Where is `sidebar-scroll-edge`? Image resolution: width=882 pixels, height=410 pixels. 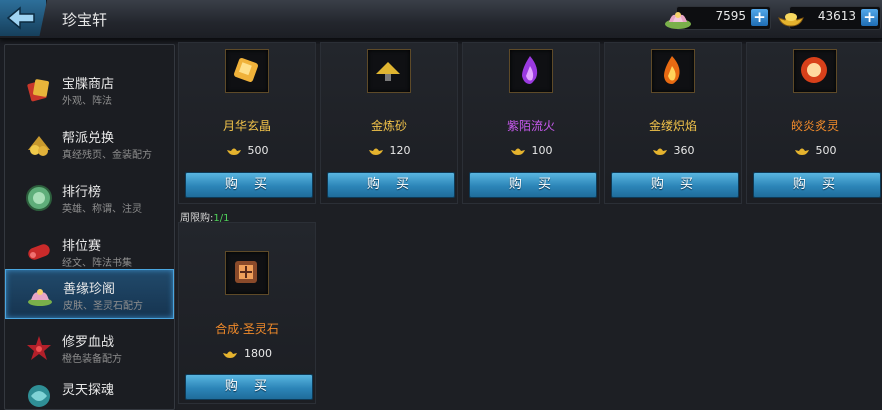
sidebar-scroll-edge is located at coordinates (89, 49).